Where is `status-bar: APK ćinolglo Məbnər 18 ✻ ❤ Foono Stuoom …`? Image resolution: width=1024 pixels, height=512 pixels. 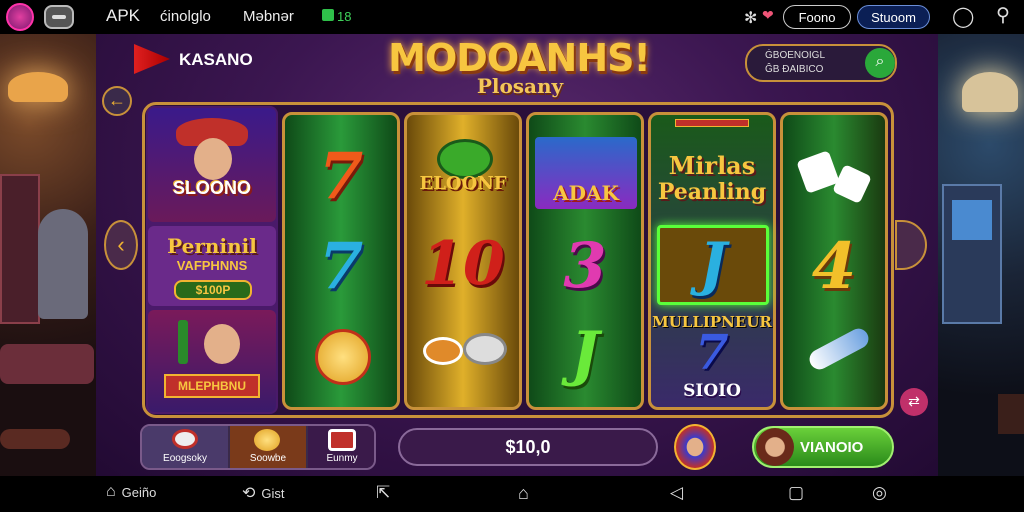 status-bar: APK ćinolglo Məbnər 18 ✻ ❤ Foono Stuoom … is located at coordinates (512, 17).